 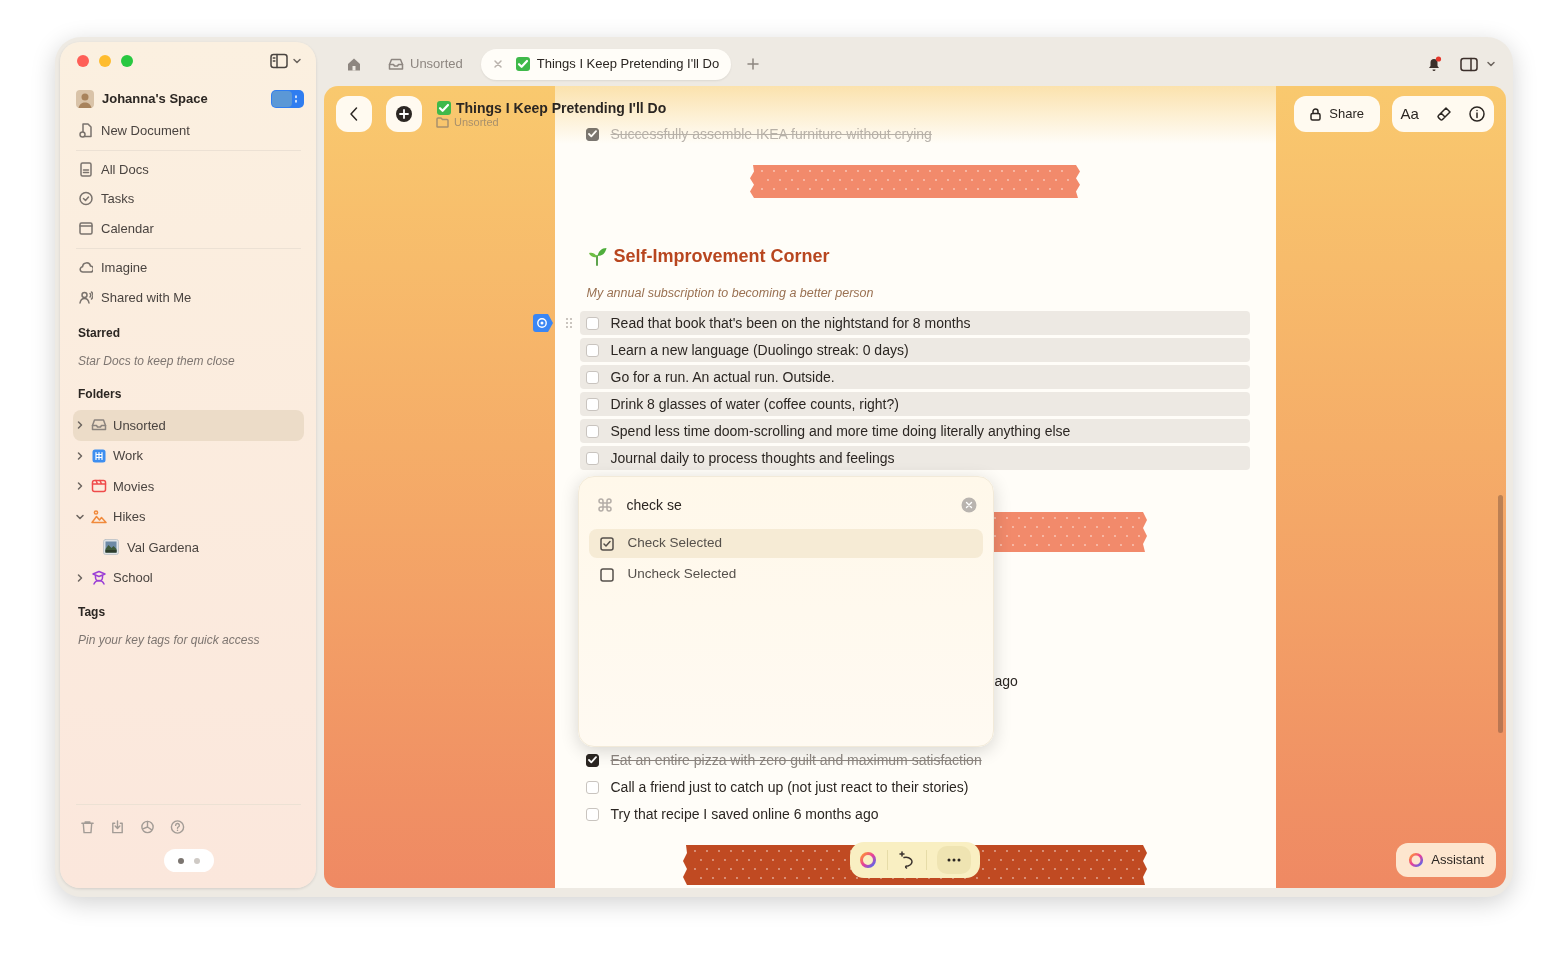 What do you see at coordinates (188, 169) in the screenshot?
I see `sidebar-item: All Docs` at bounding box center [188, 169].